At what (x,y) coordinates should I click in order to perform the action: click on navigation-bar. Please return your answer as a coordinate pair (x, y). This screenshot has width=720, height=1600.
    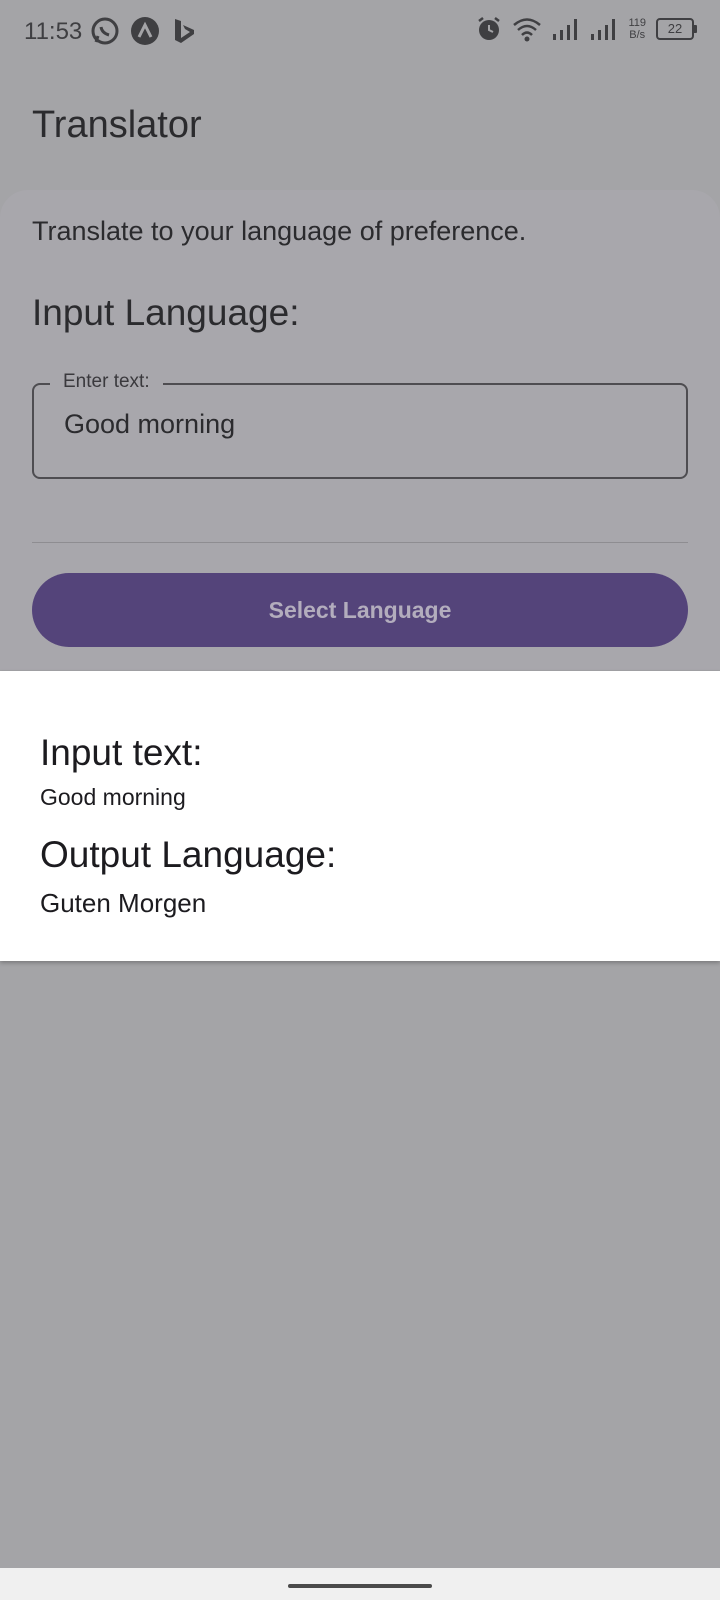
    Looking at the image, I should click on (360, 1584).